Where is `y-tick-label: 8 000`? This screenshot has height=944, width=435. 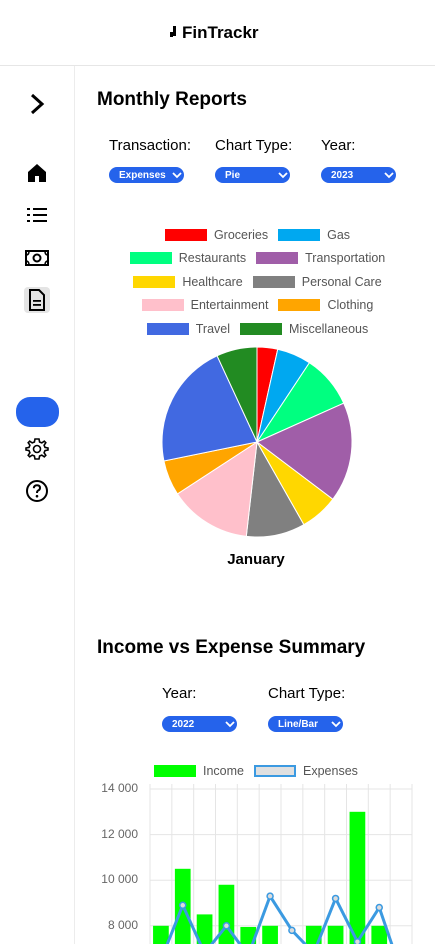 y-tick-label: 8 000 is located at coordinates (122, 924).